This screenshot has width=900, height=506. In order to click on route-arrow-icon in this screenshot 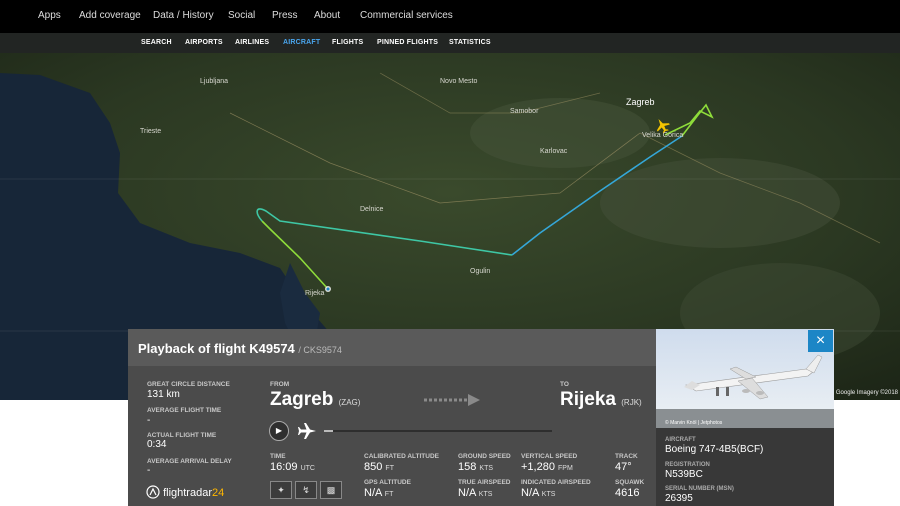, I will do `click(452, 400)`.